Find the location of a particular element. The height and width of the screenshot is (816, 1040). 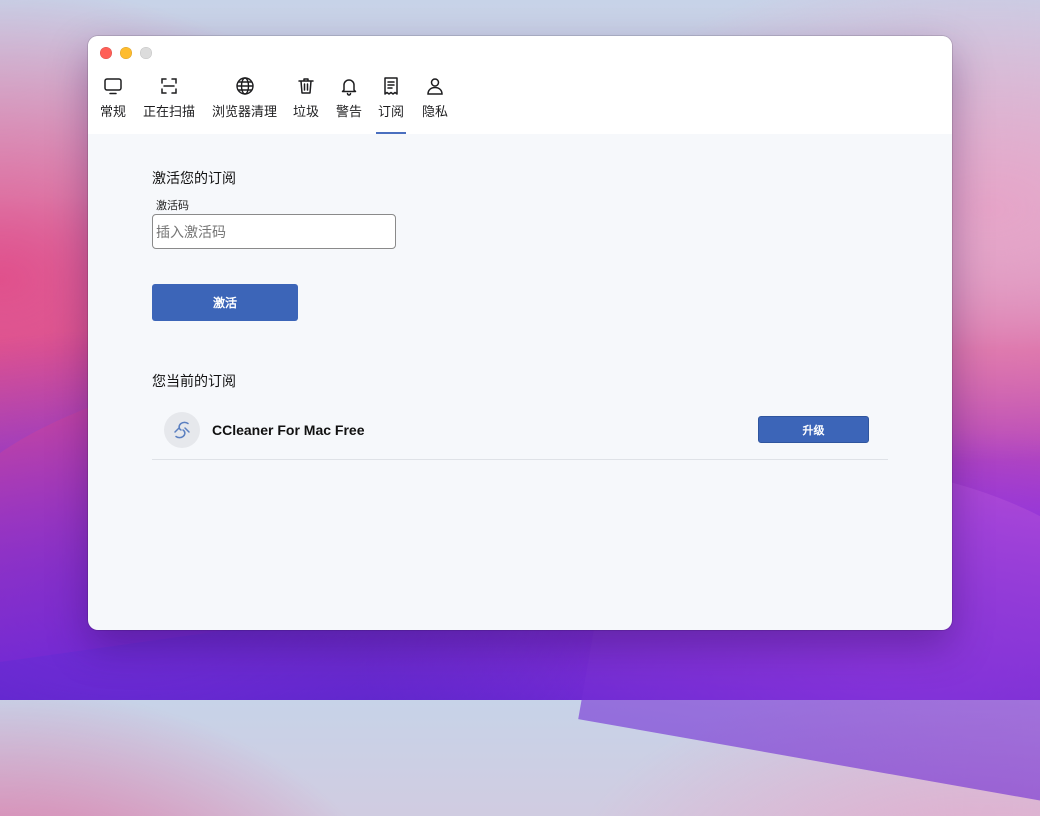

ccleaner-logo-icon is located at coordinates (182, 430).